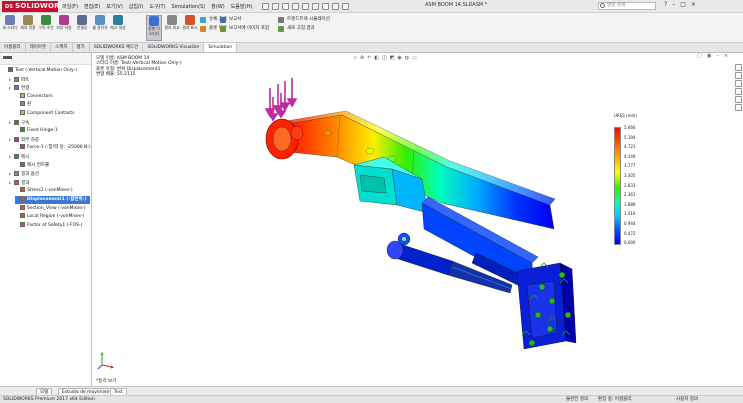 This screenshot has height=403, width=743. Describe the element at coordinates (114, 6) in the screenshot. I see `menu-item: 보기(V)` at that location.